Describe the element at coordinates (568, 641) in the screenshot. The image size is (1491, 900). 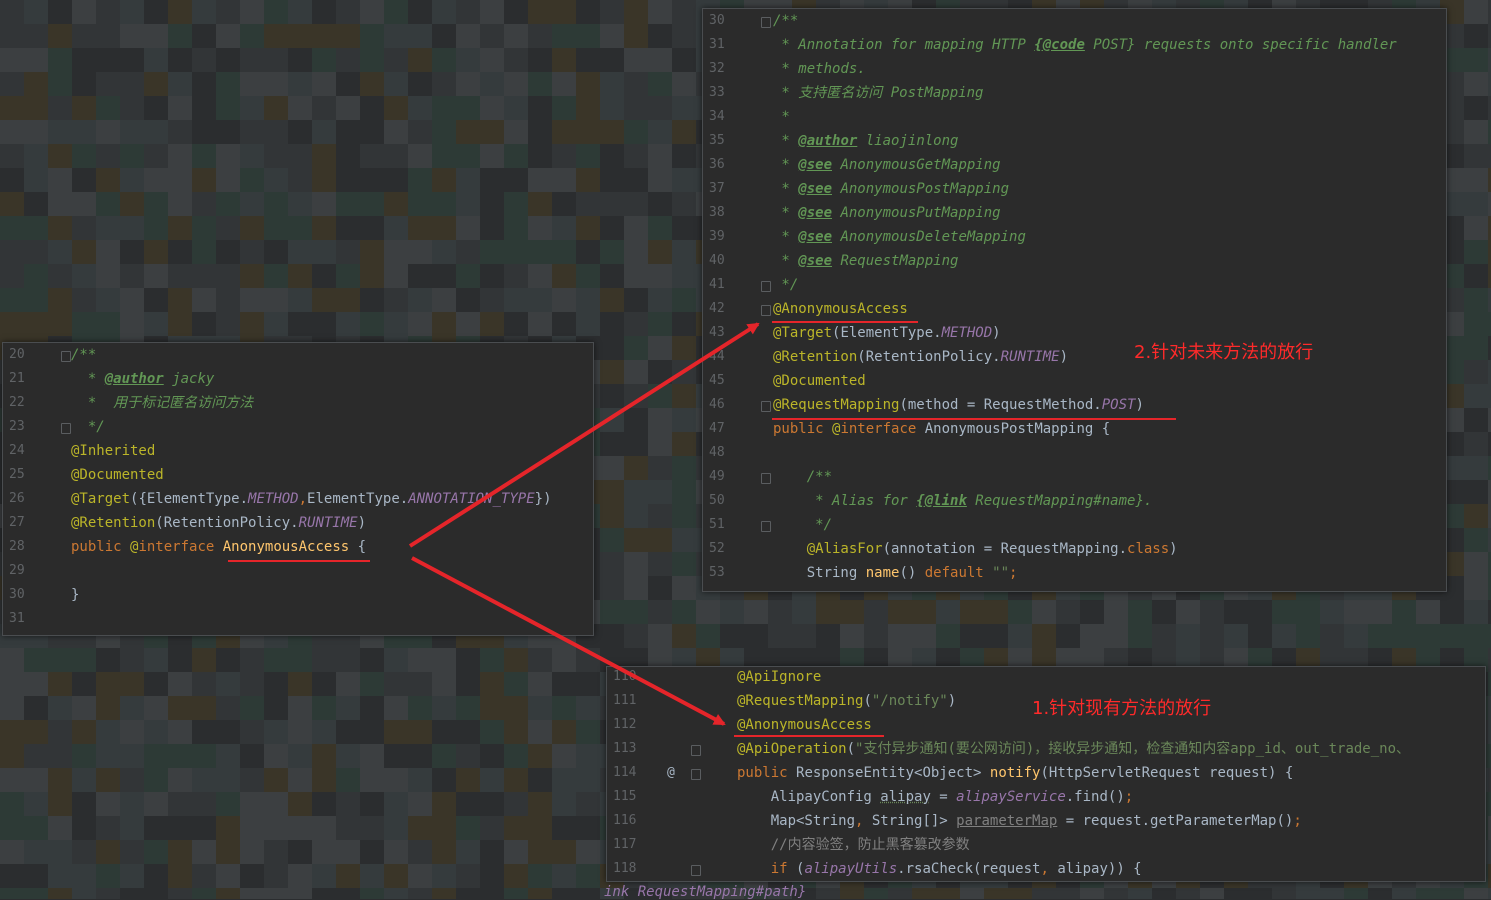
I see `arrow-to-bottom` at that location.